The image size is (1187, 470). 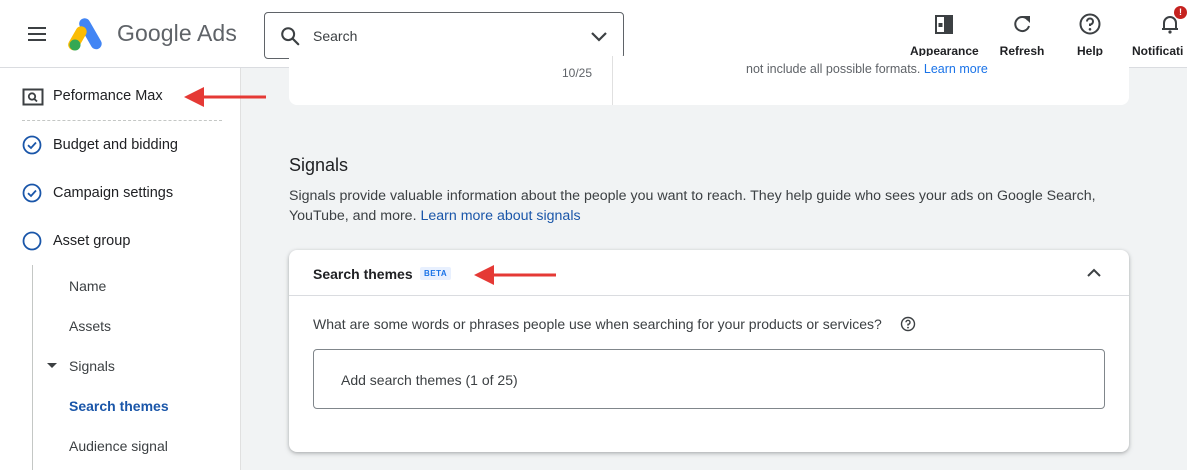 What do you see at coordinates (85, 34) in the screenshot?
I see `google-ads-logo` at bounding box center [85, 34].